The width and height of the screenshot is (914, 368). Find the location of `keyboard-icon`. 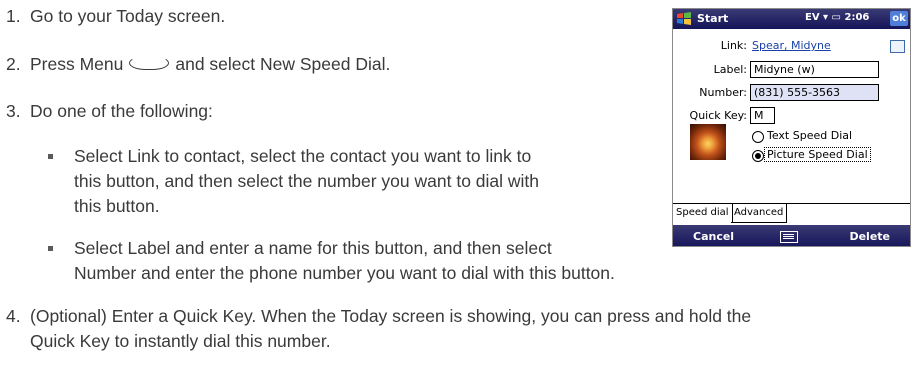

keyboard-icon is located at coordinates (789, 237).